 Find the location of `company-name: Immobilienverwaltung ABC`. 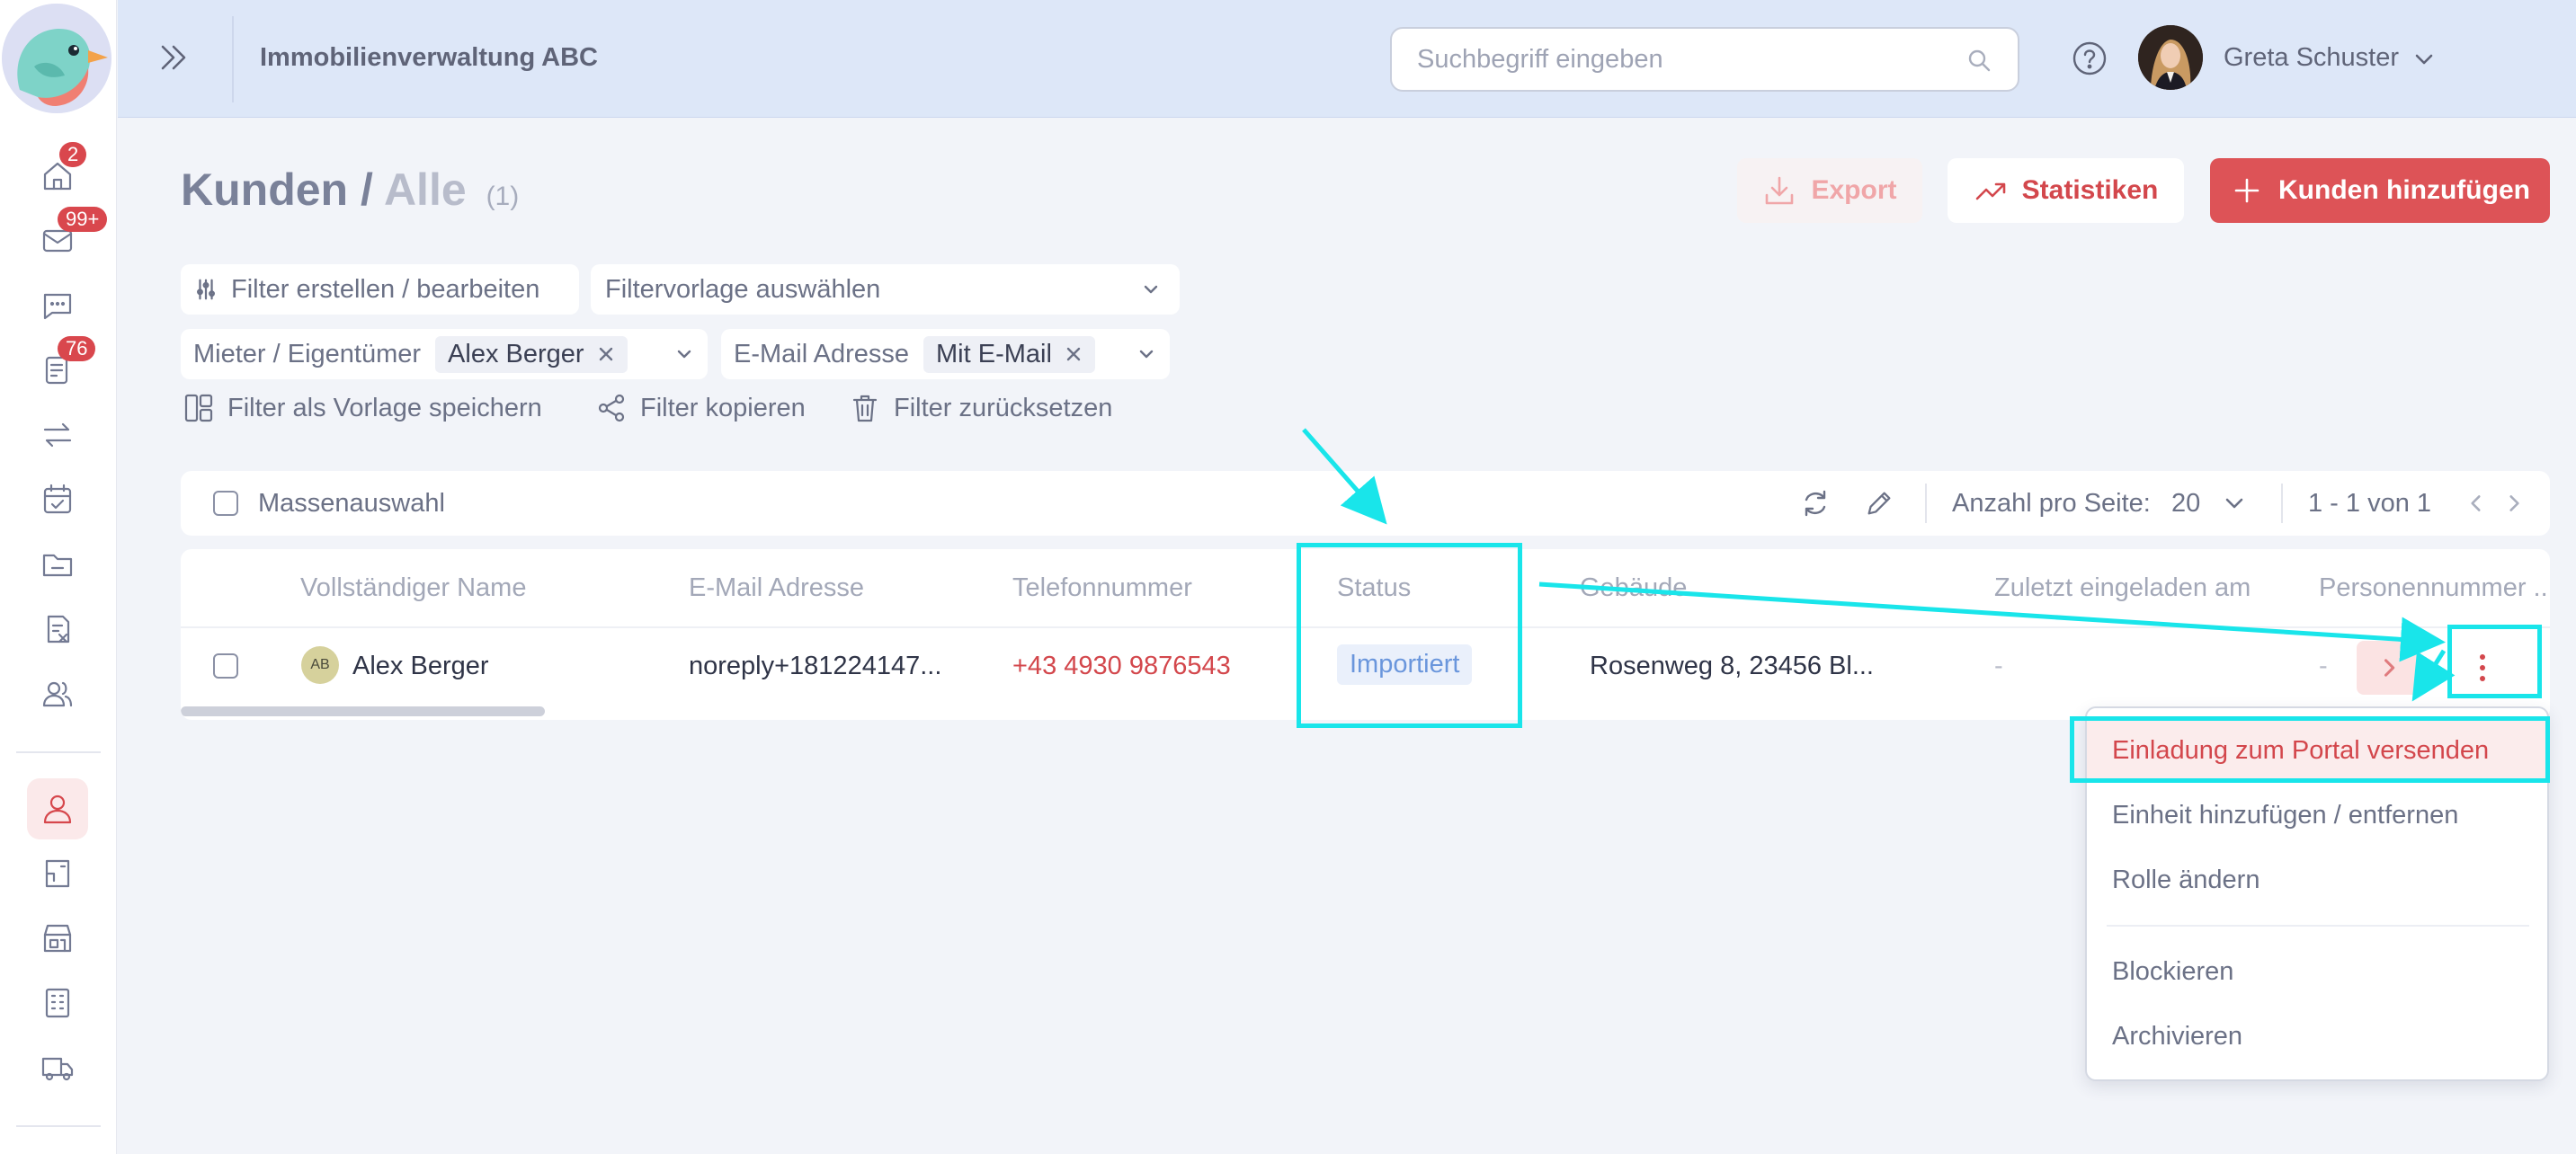

company-name: Immobilienverwaltung ABC is located at coordinates (429, 57).